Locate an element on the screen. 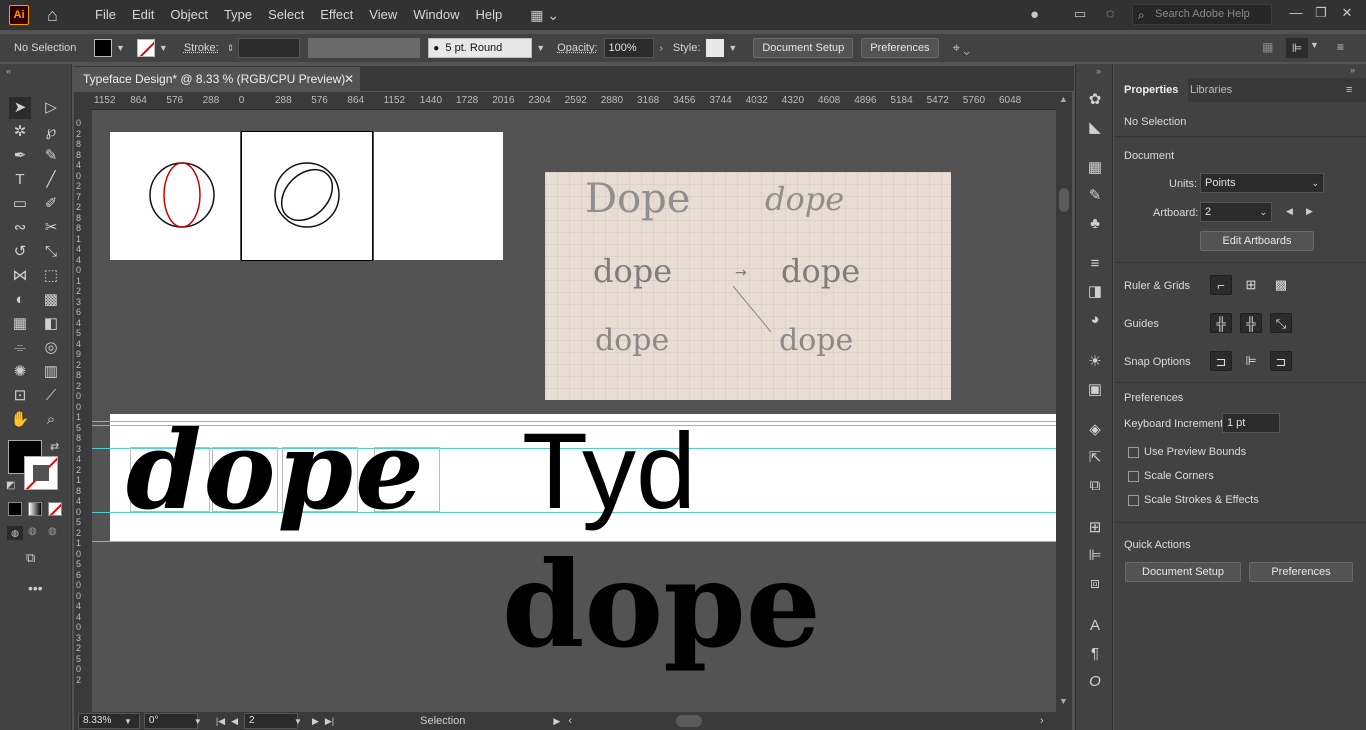 The width and height of the screenshot is (1366, 730). glyph-set-tyd: Tyd is located at coordinates (609, 471).